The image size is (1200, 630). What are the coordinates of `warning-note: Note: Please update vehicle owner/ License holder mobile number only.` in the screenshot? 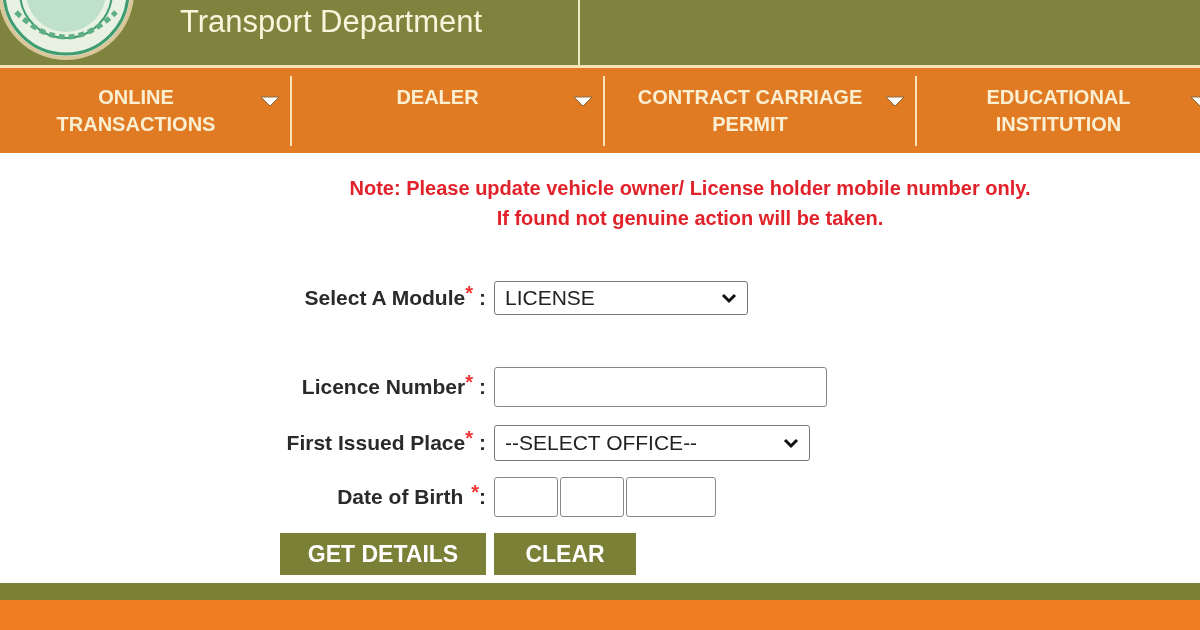 It's located at (690, 188).